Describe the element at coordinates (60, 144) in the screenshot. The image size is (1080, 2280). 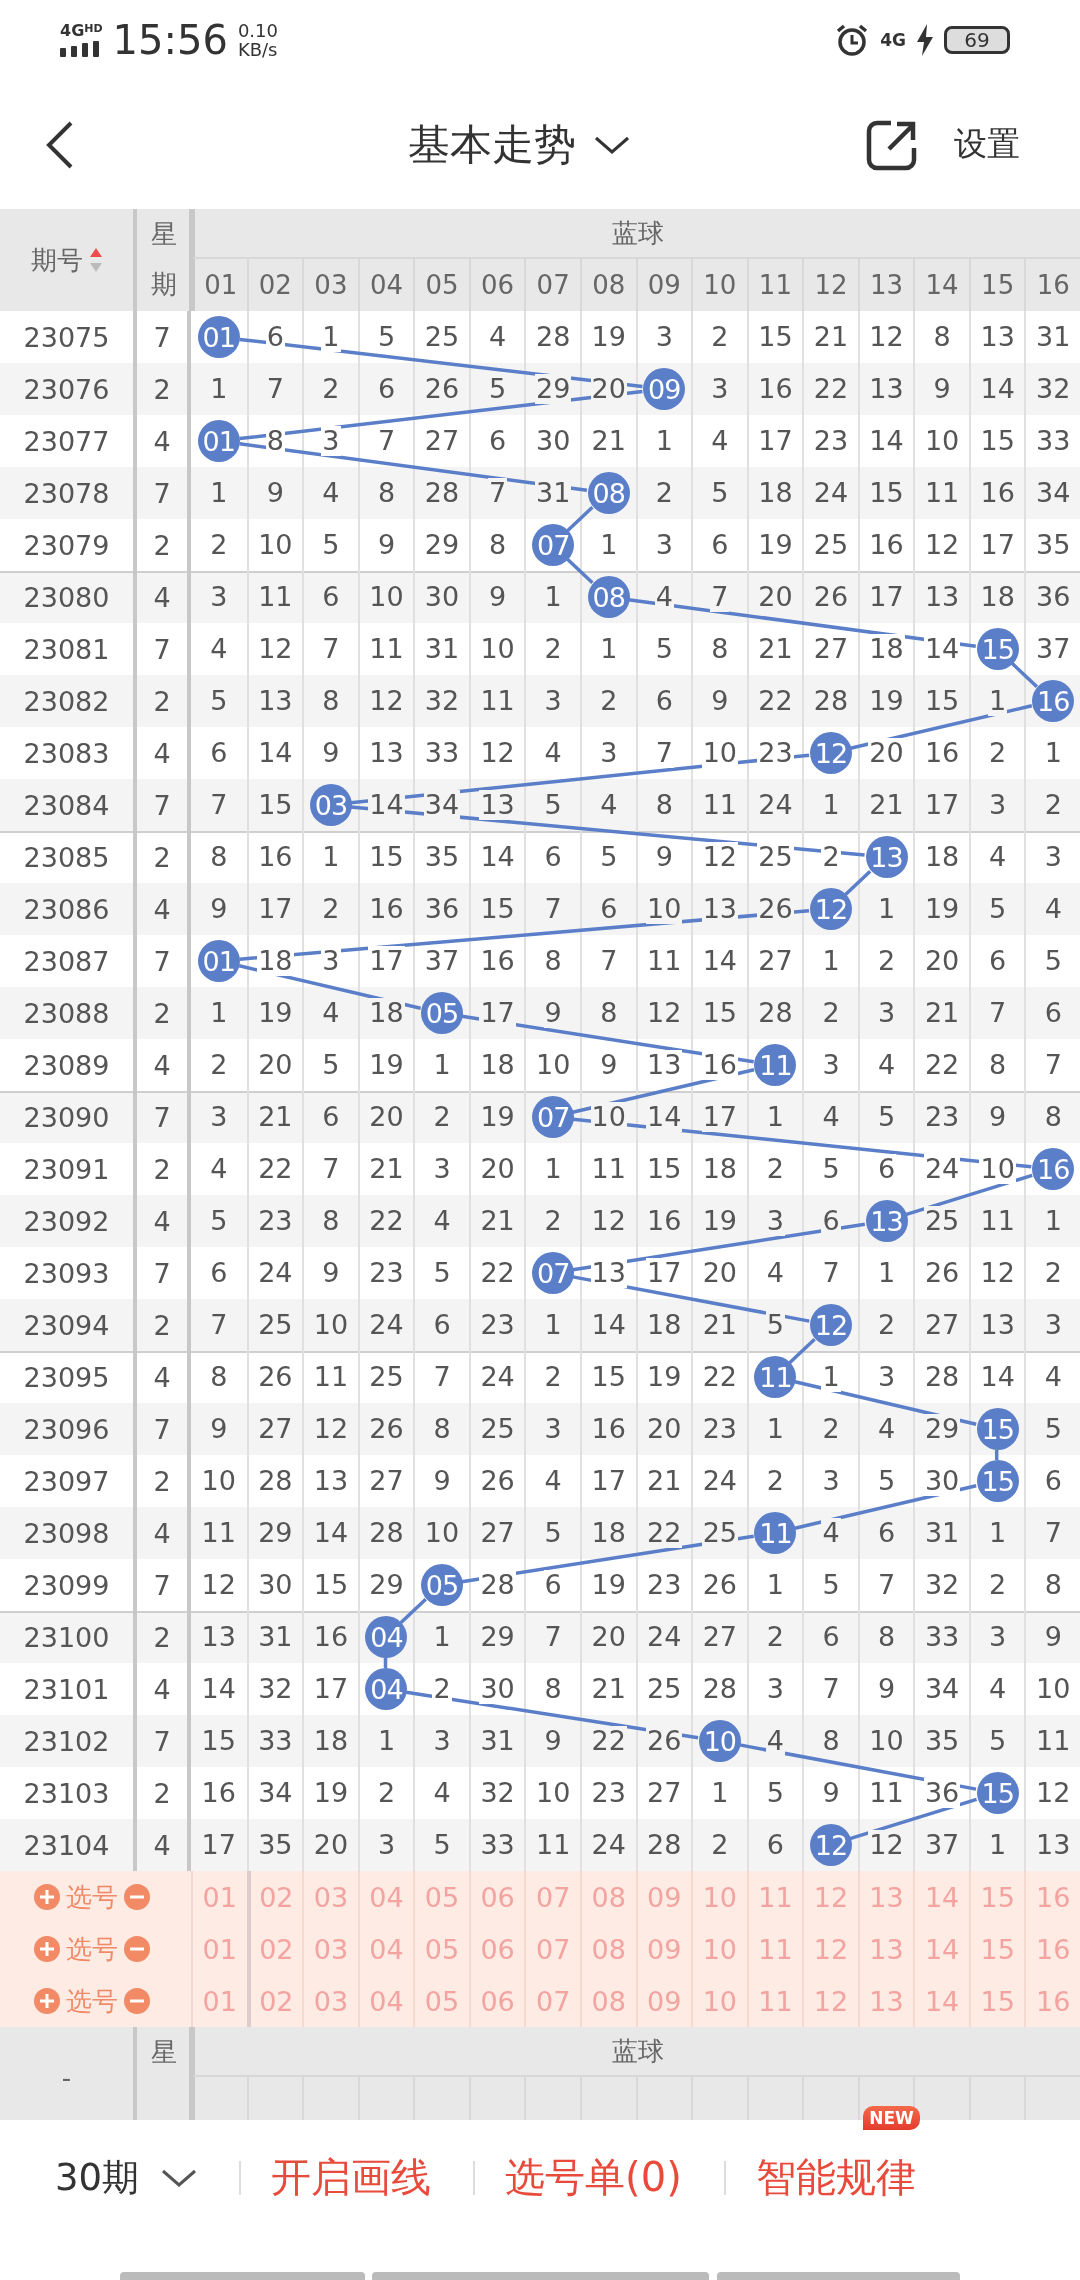
I see `back-icon` at that location.